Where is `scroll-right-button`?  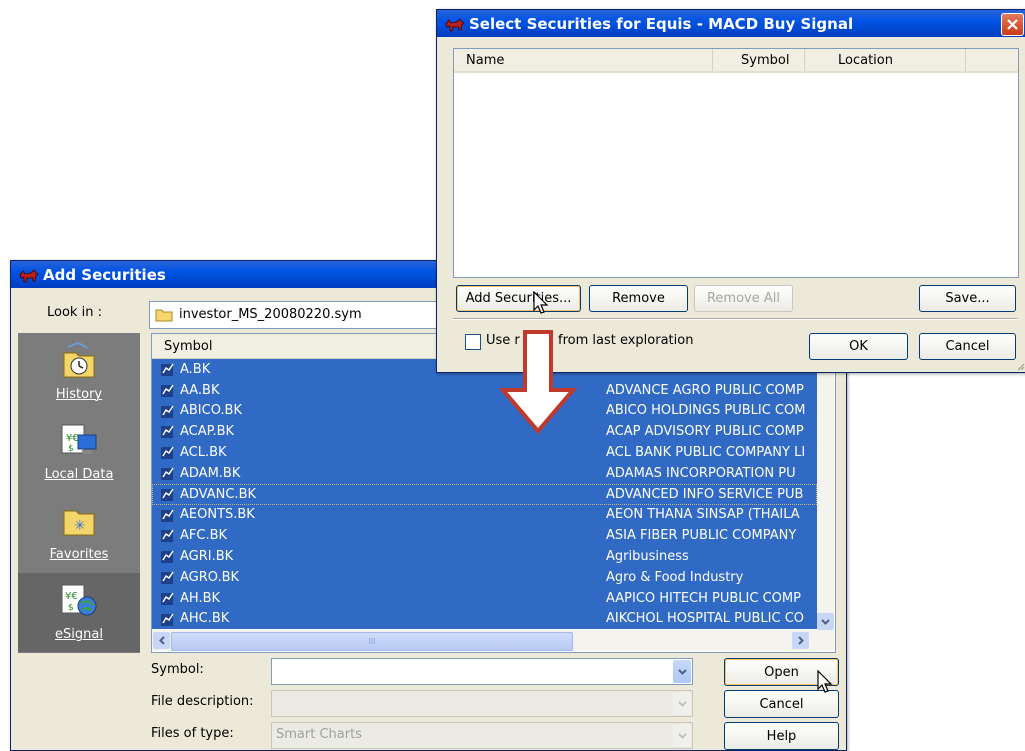
scroll-right-button is located at coordinates (800, 640).